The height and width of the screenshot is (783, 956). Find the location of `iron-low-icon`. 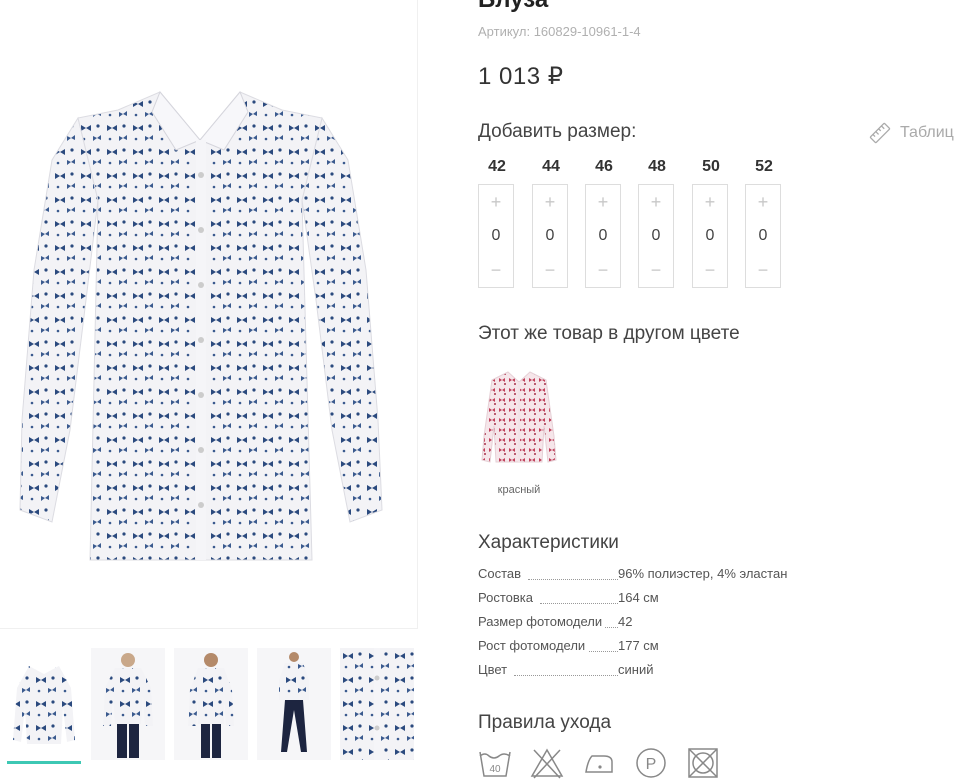

iron-low-icon is located at coordinates (599, 764).